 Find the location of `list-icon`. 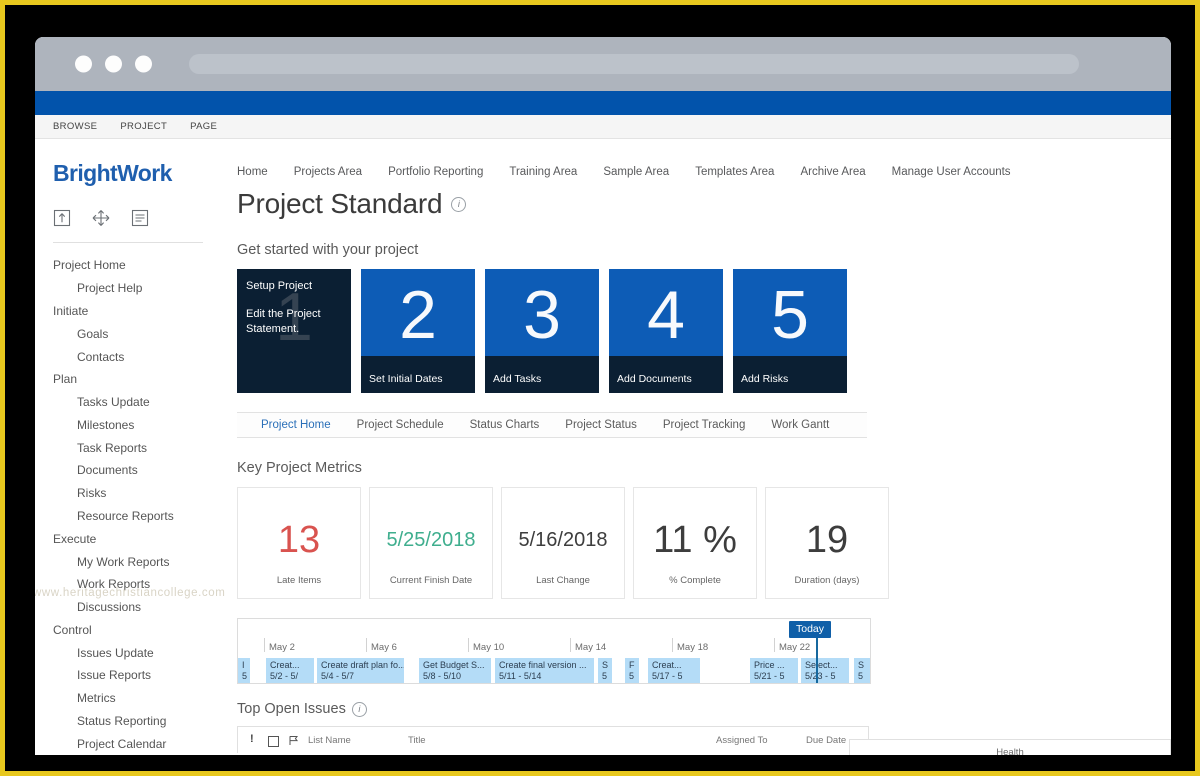

list-icon is located at coordinates (140, 218).